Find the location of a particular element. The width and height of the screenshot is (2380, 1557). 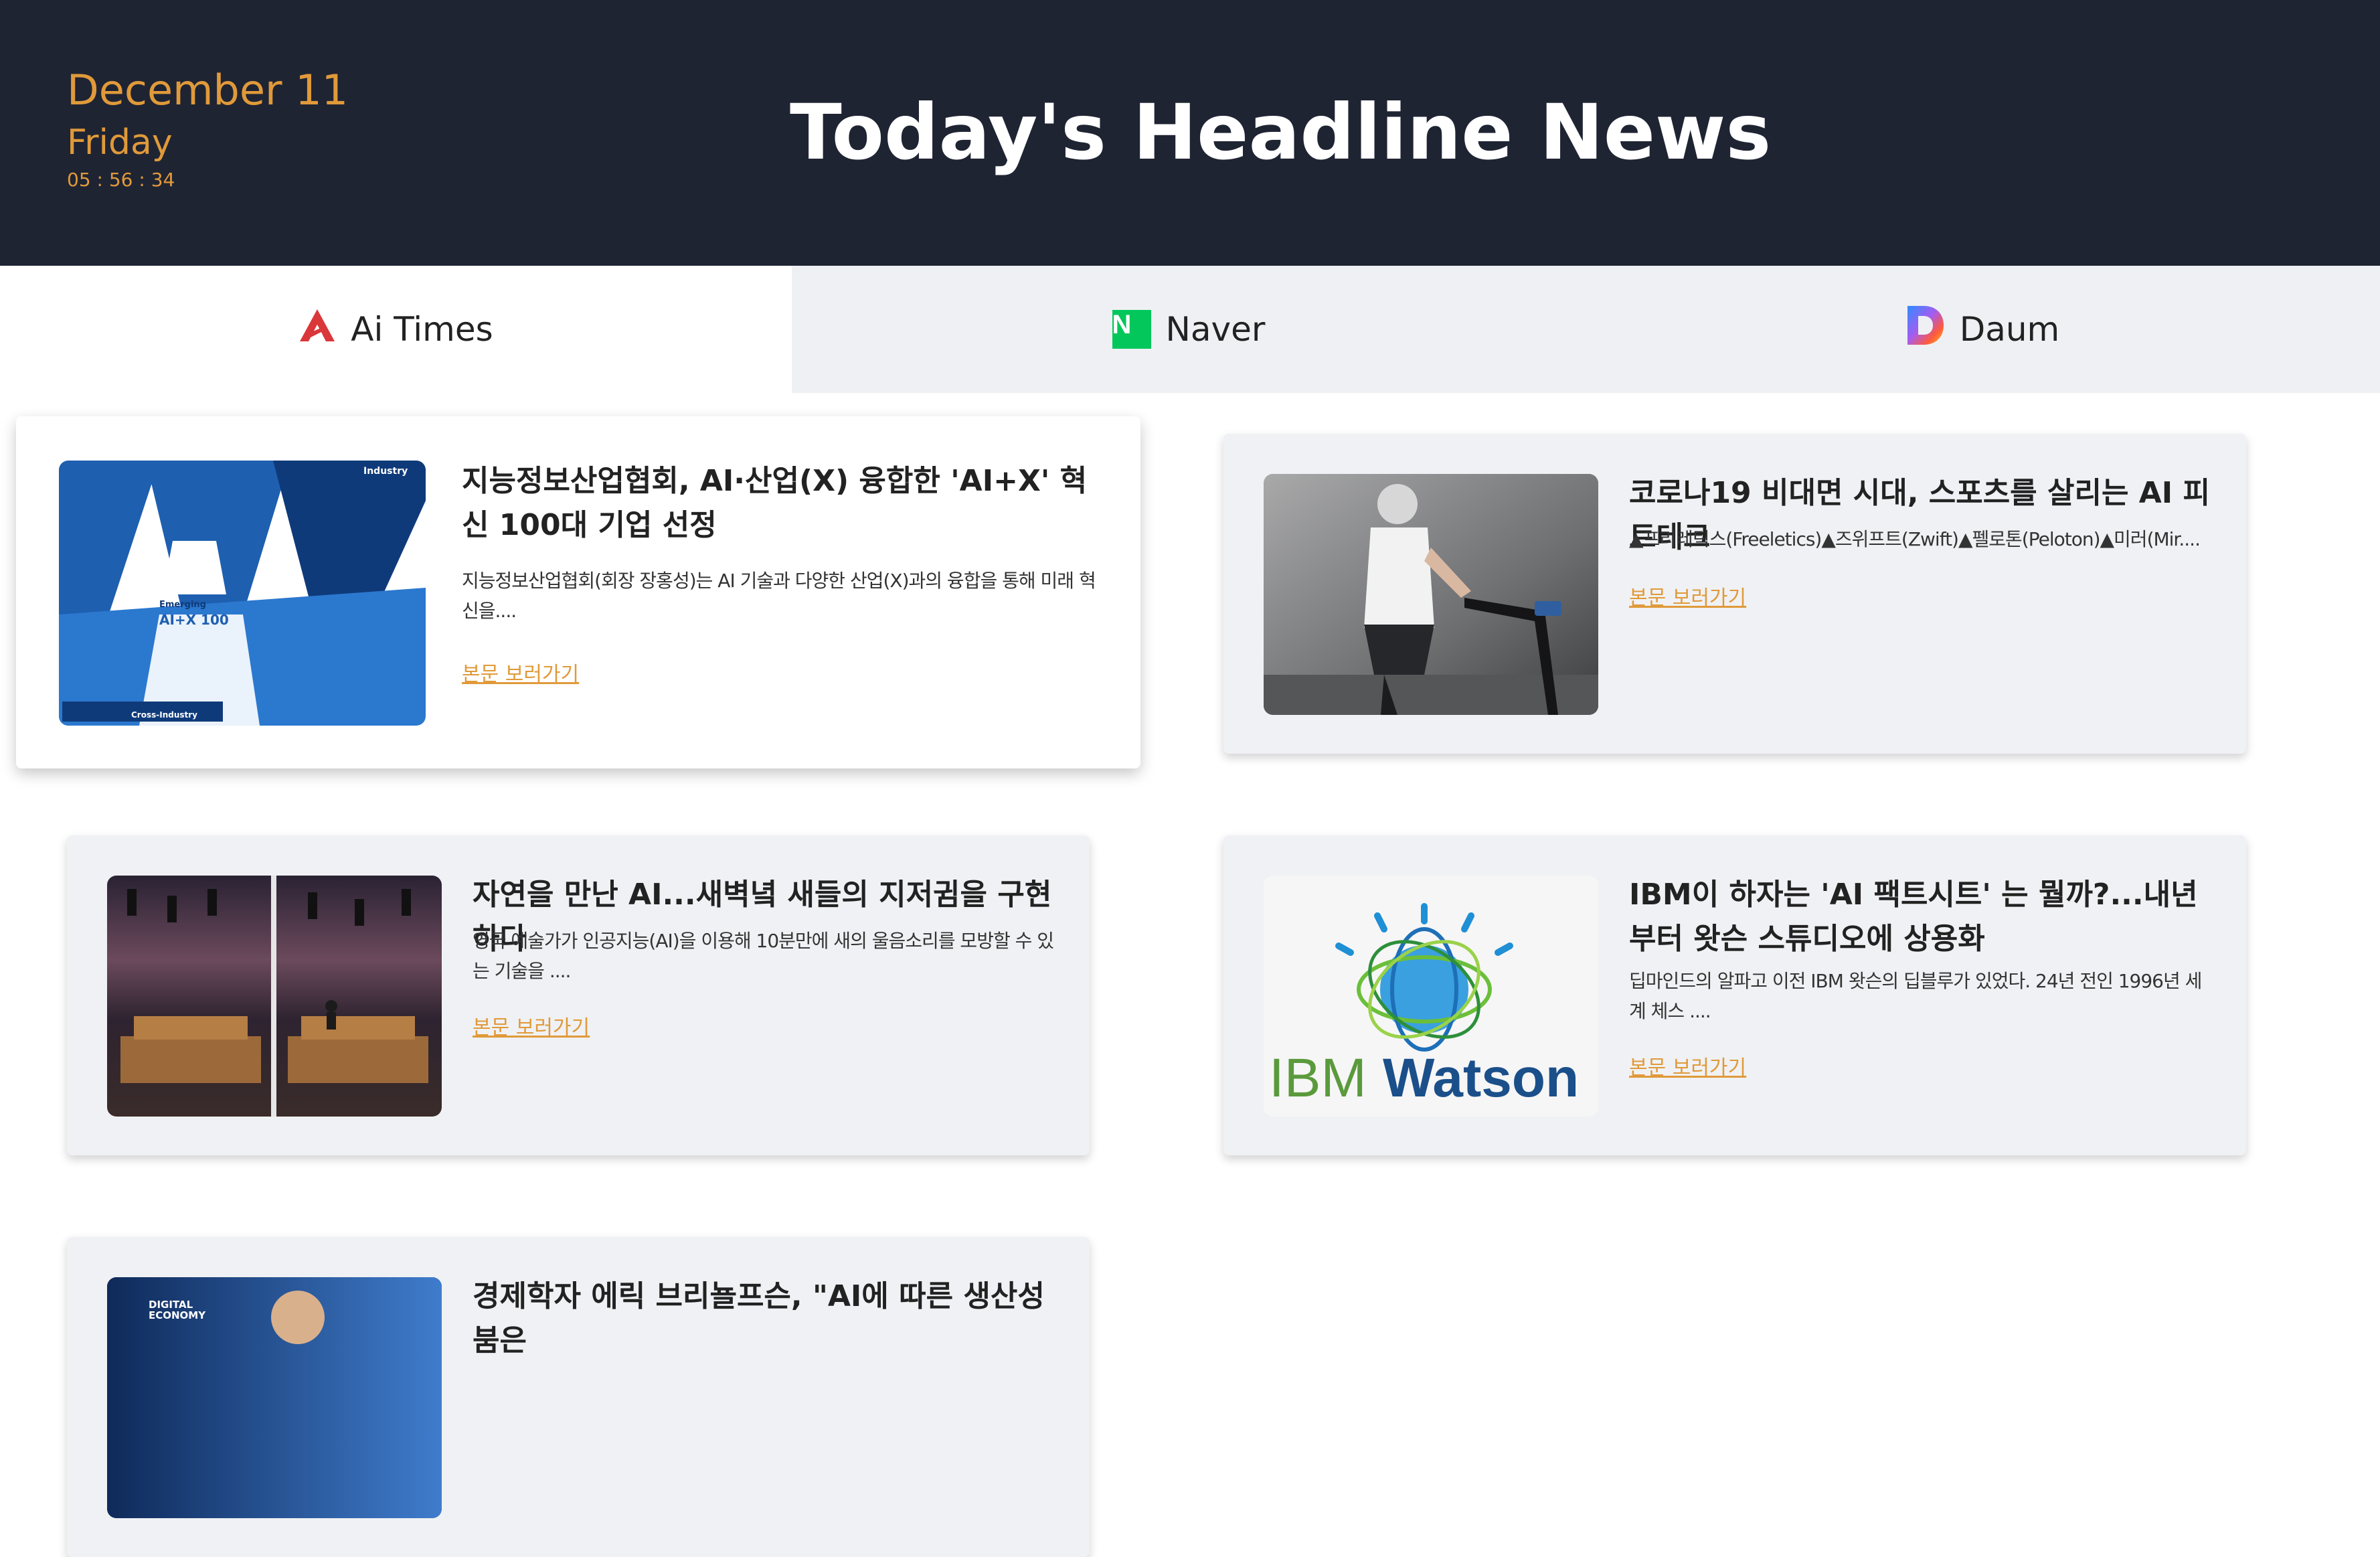

article-title: 경제학자 에릭 브리뇰프슨, "AI에 따른 생산성 붐은 is located at coordinates (767, 1319).